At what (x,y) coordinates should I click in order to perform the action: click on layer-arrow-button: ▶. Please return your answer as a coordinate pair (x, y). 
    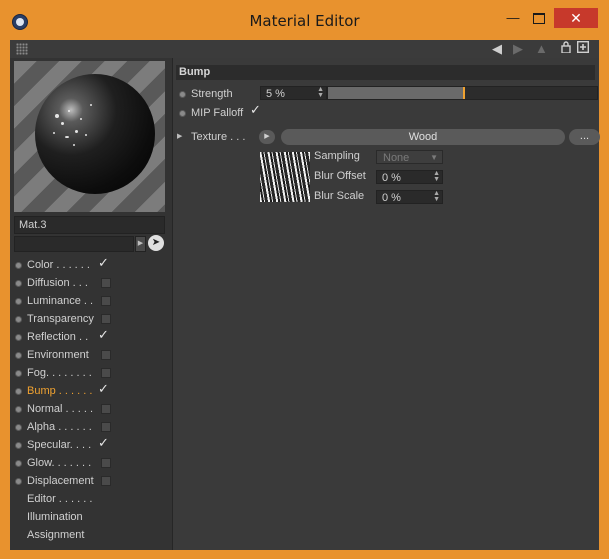
    Looking at the image, I should click on (140, 244).